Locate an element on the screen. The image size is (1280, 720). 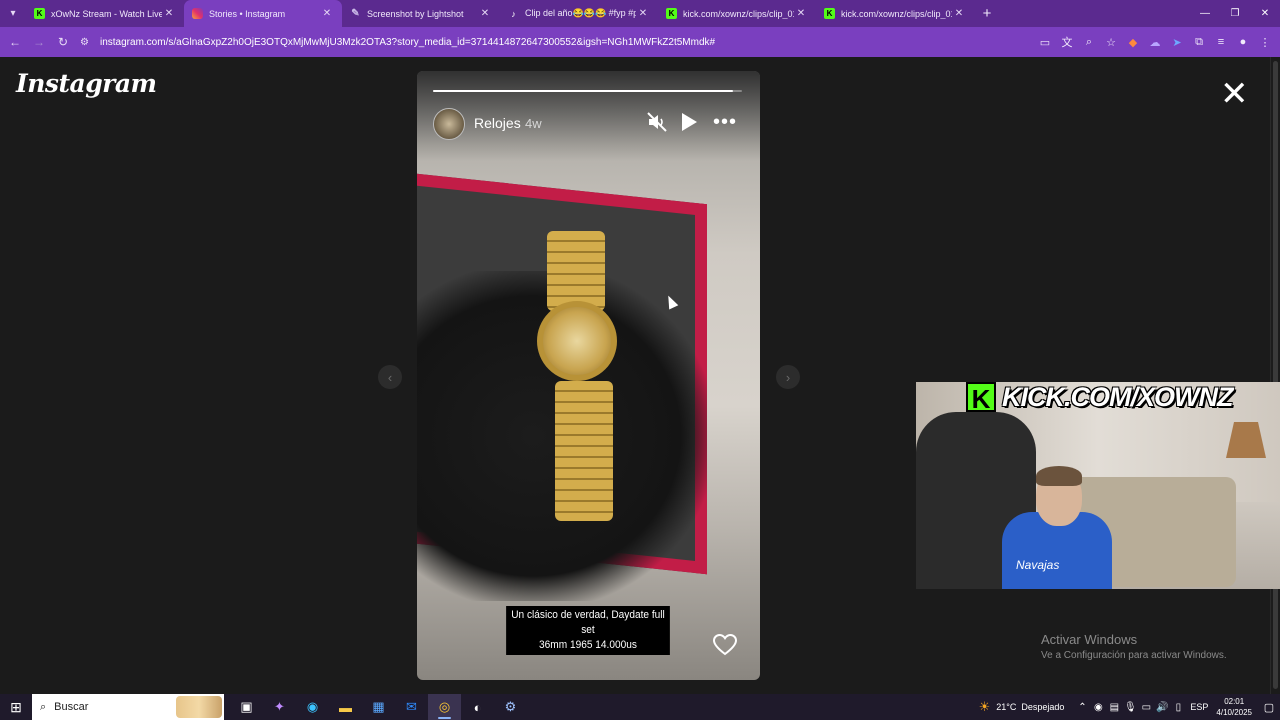
tab-title: Screenshot by Lightshot is located at coordinates (415, 13).